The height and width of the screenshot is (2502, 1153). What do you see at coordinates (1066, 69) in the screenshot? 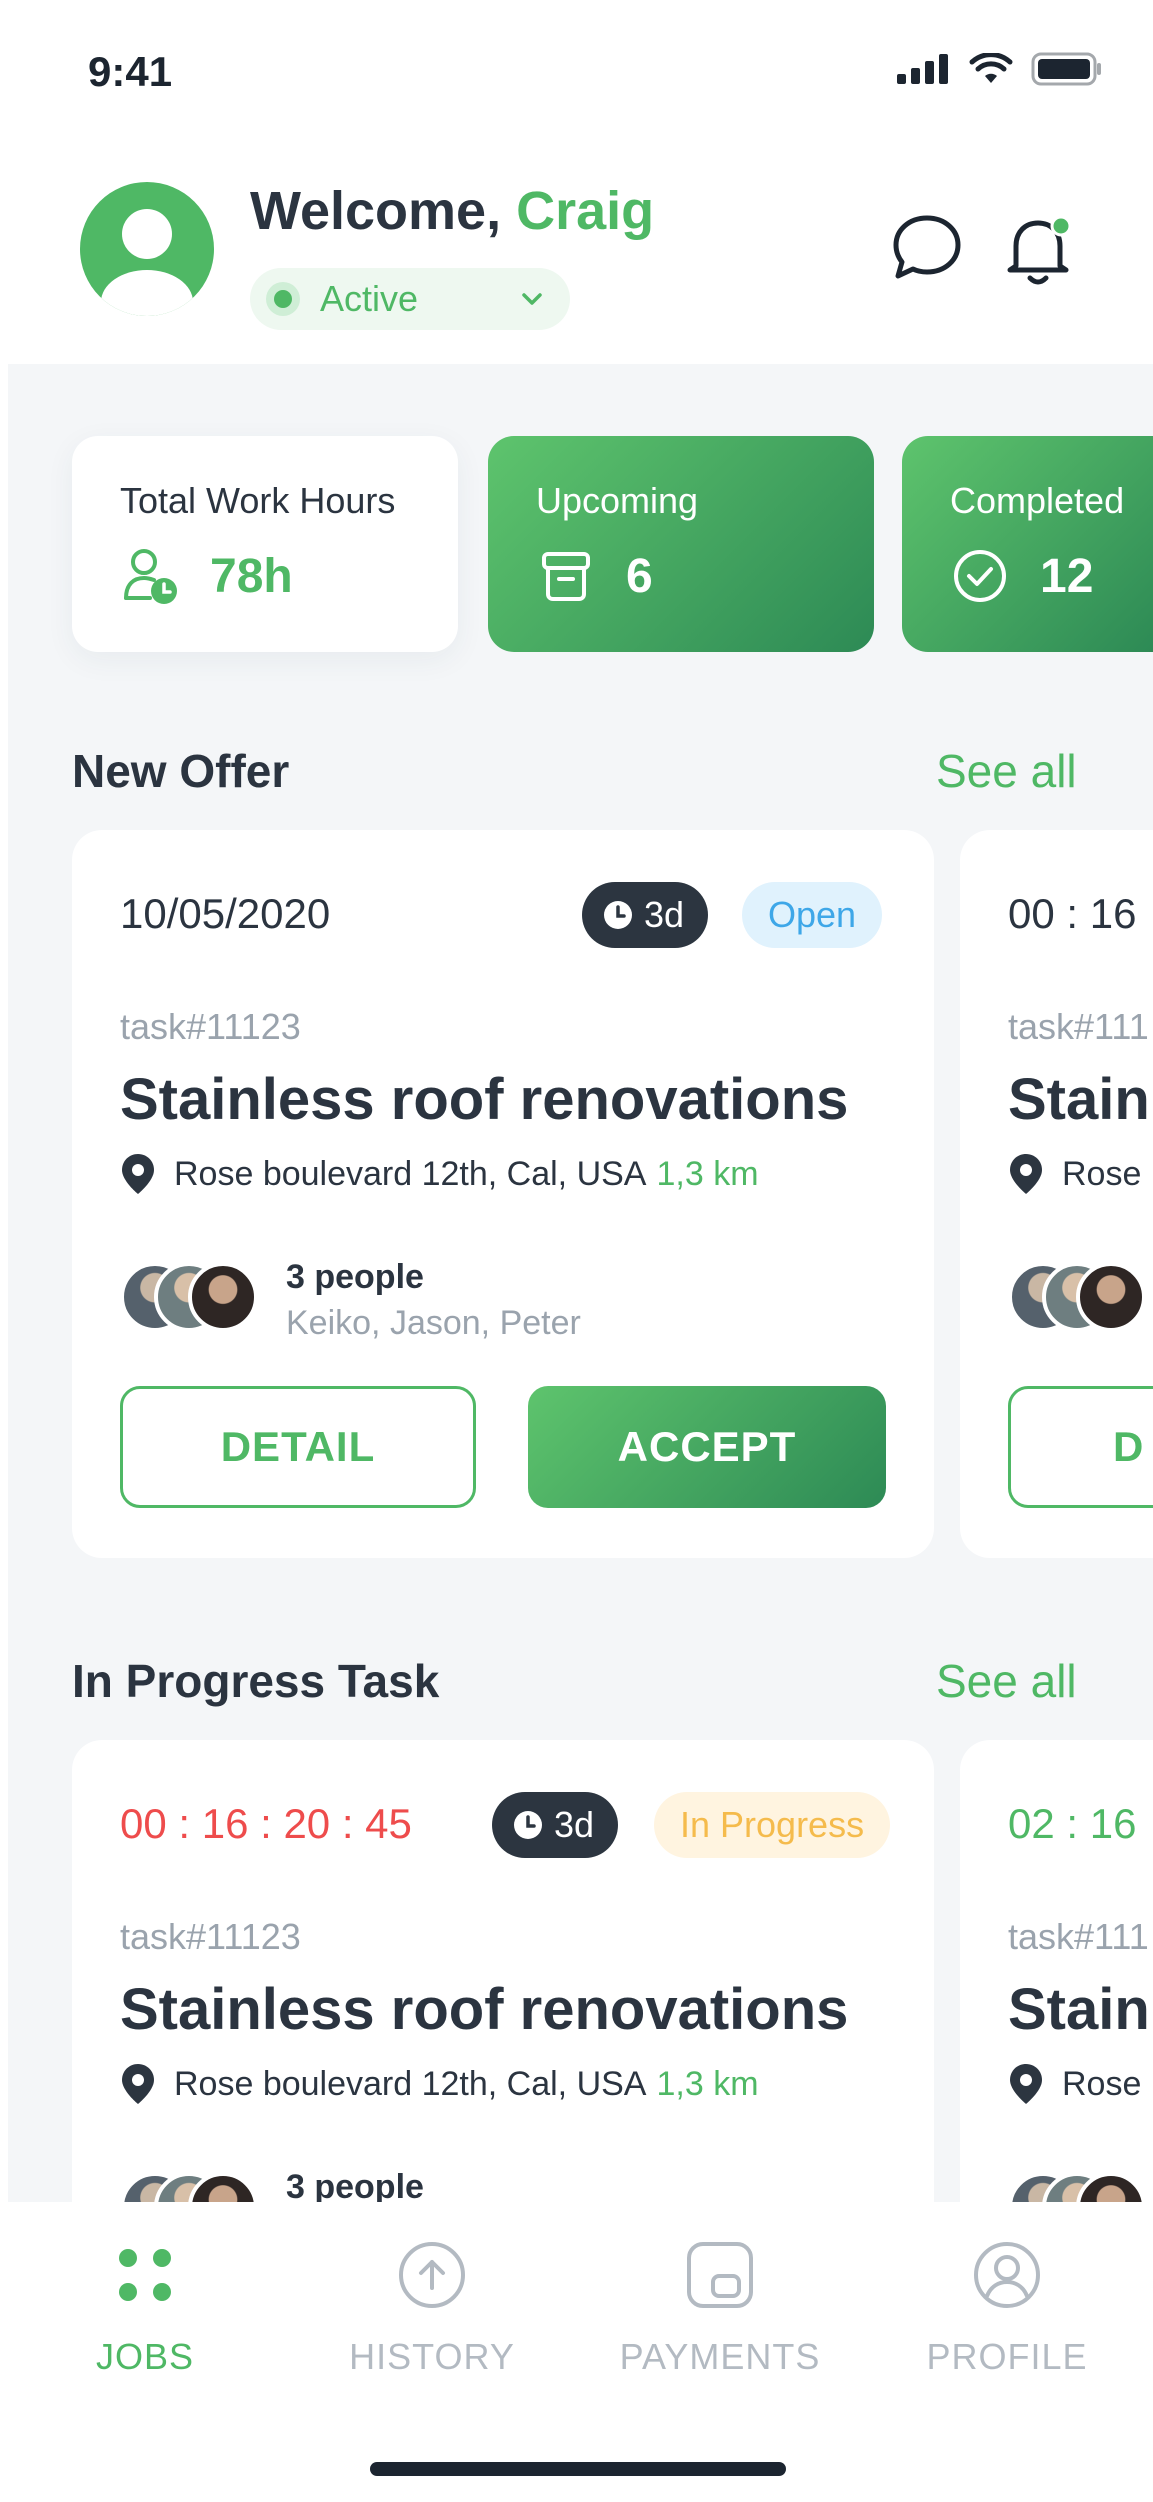
I see `battery-icon` at bounding box center [1066, 69].